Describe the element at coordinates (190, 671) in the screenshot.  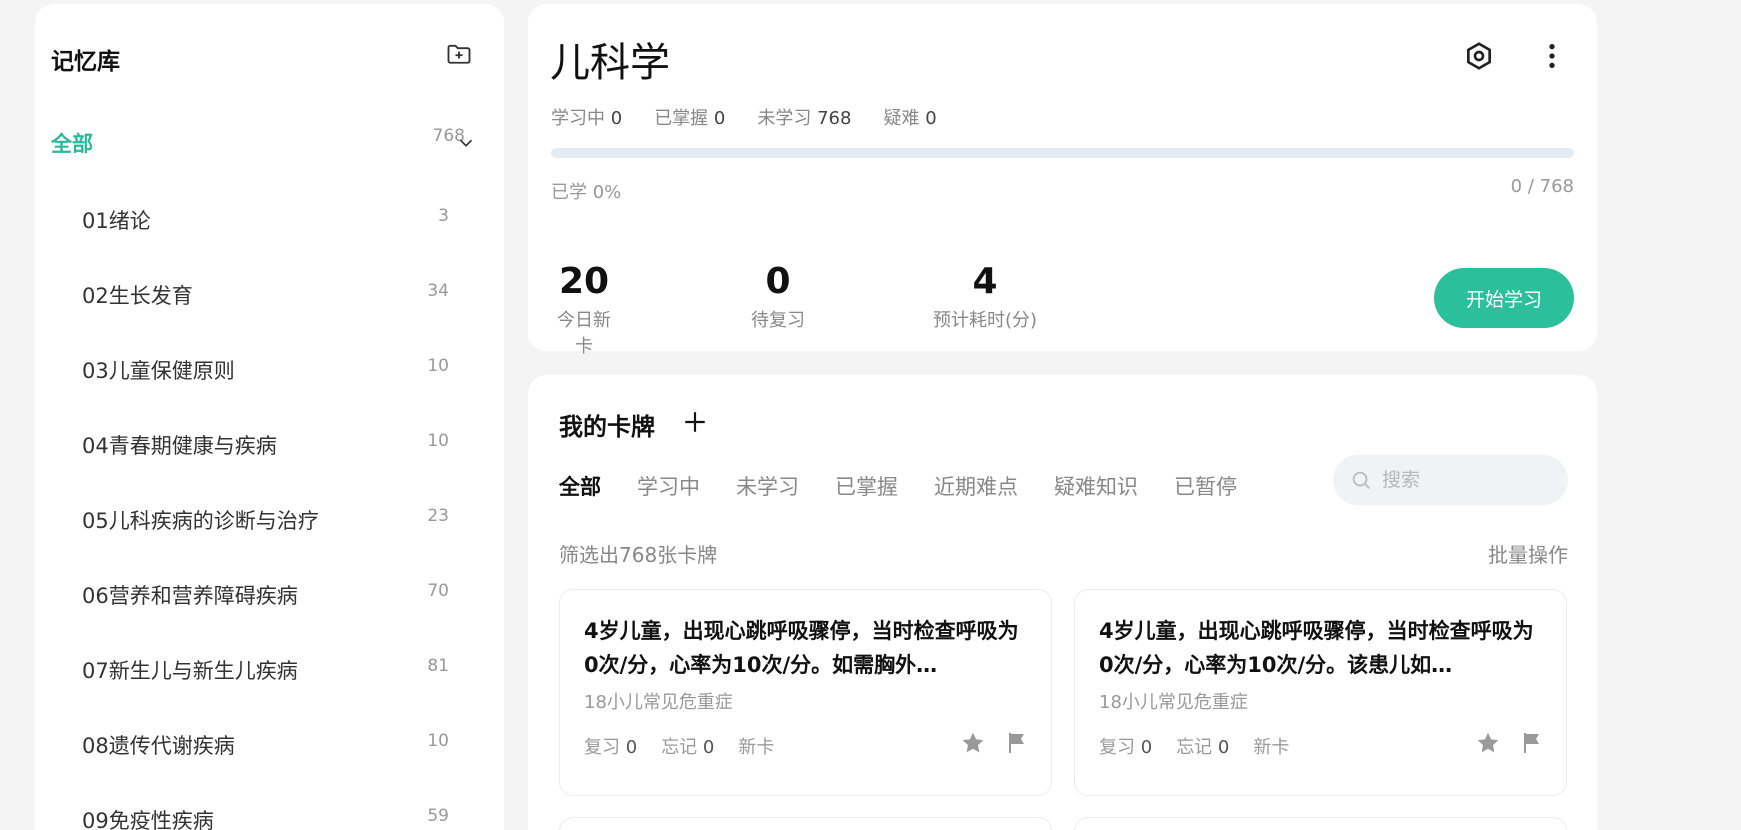
I see `sidebar-item-label: 07新生儿与新生儿疾病` at that location.